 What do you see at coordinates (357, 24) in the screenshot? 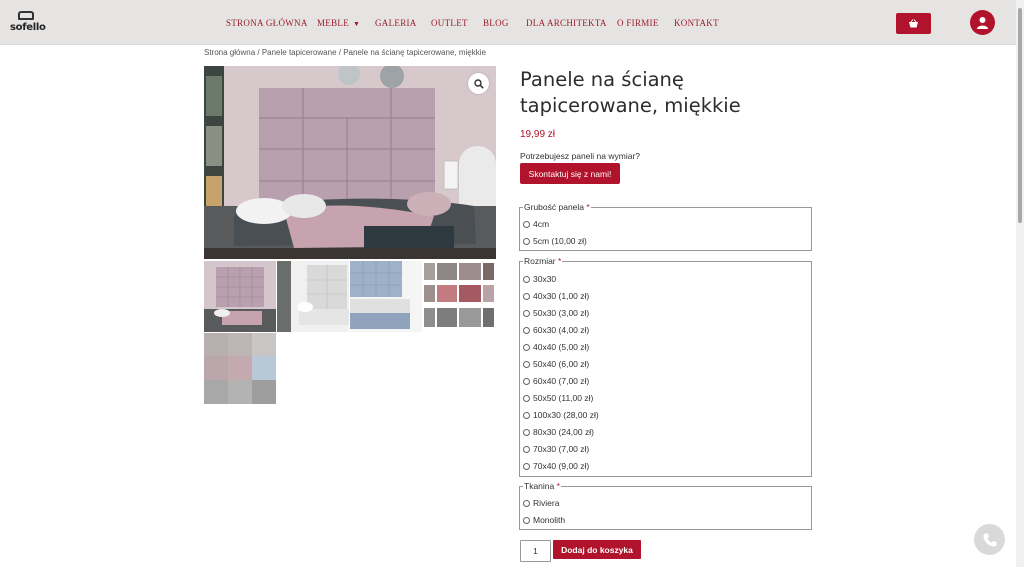
I see `chevron-down-icon: ▼` at bounding box center [357, 24].